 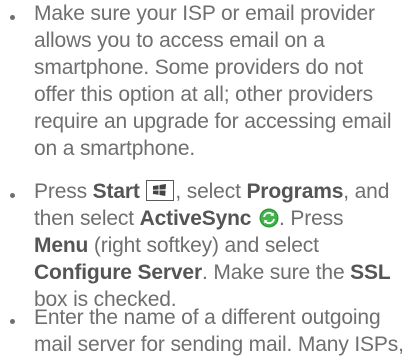 What do you see at coordinates (269, 218) in the screenshot?
I see `activesync-icon` at bounding box center [269, 218].